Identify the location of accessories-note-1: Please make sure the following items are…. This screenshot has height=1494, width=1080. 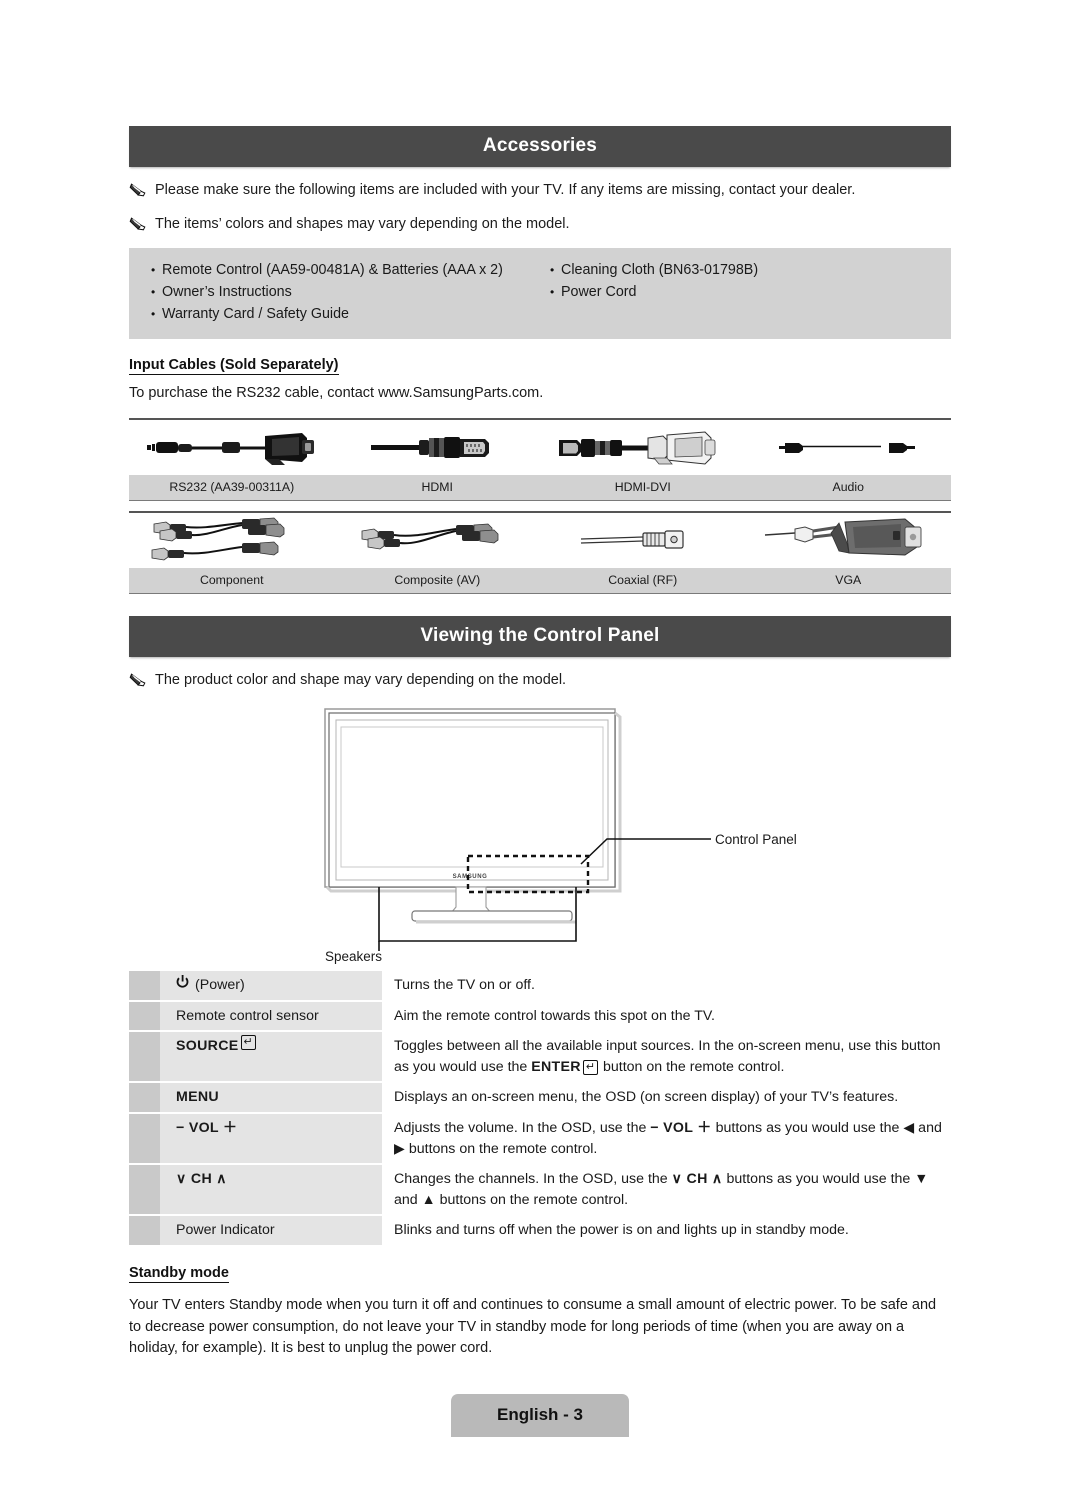
(540, 190).